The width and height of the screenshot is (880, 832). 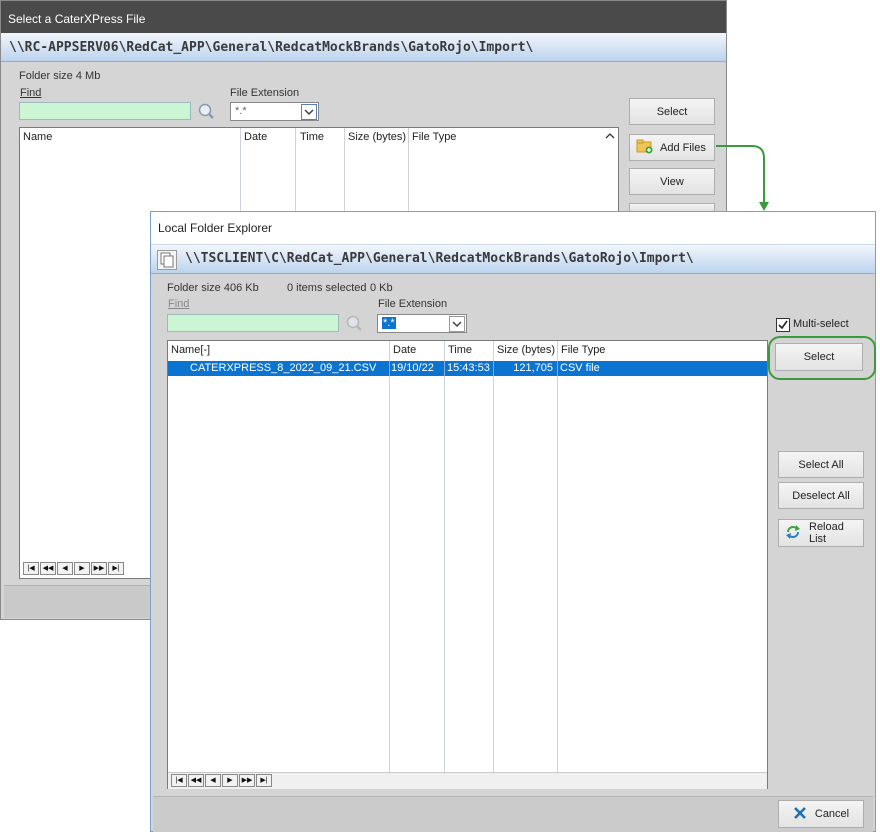 What do you see at coordinates (513, 814) in the screenshot?
I see `status-bar` at bounding box center [513, 814].